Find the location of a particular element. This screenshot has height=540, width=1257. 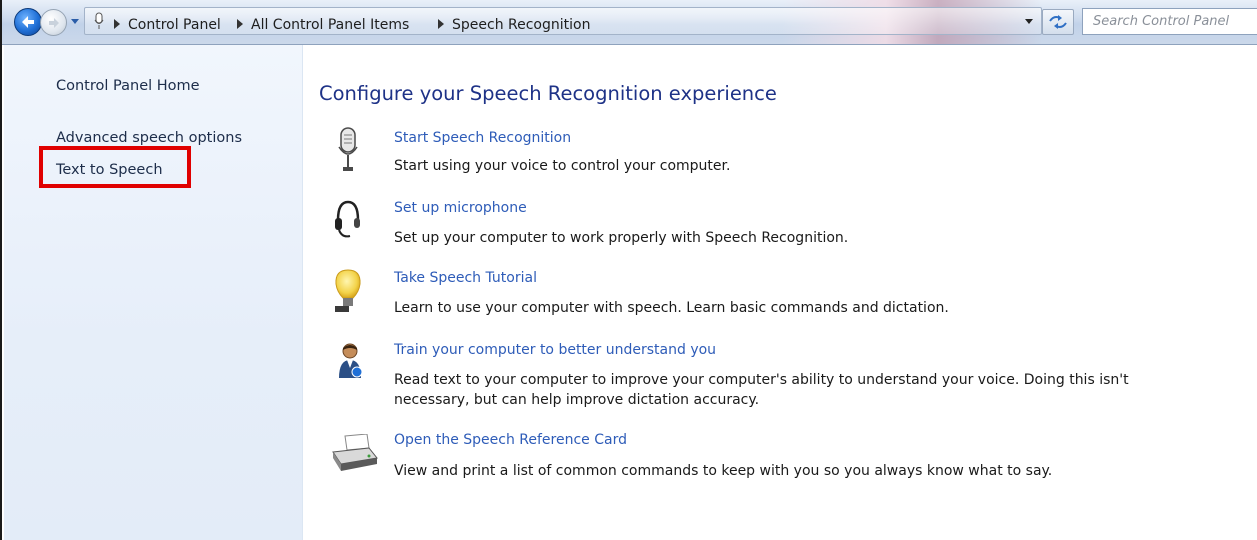

address-dropdown-button is located at coordinates (1029, 22).